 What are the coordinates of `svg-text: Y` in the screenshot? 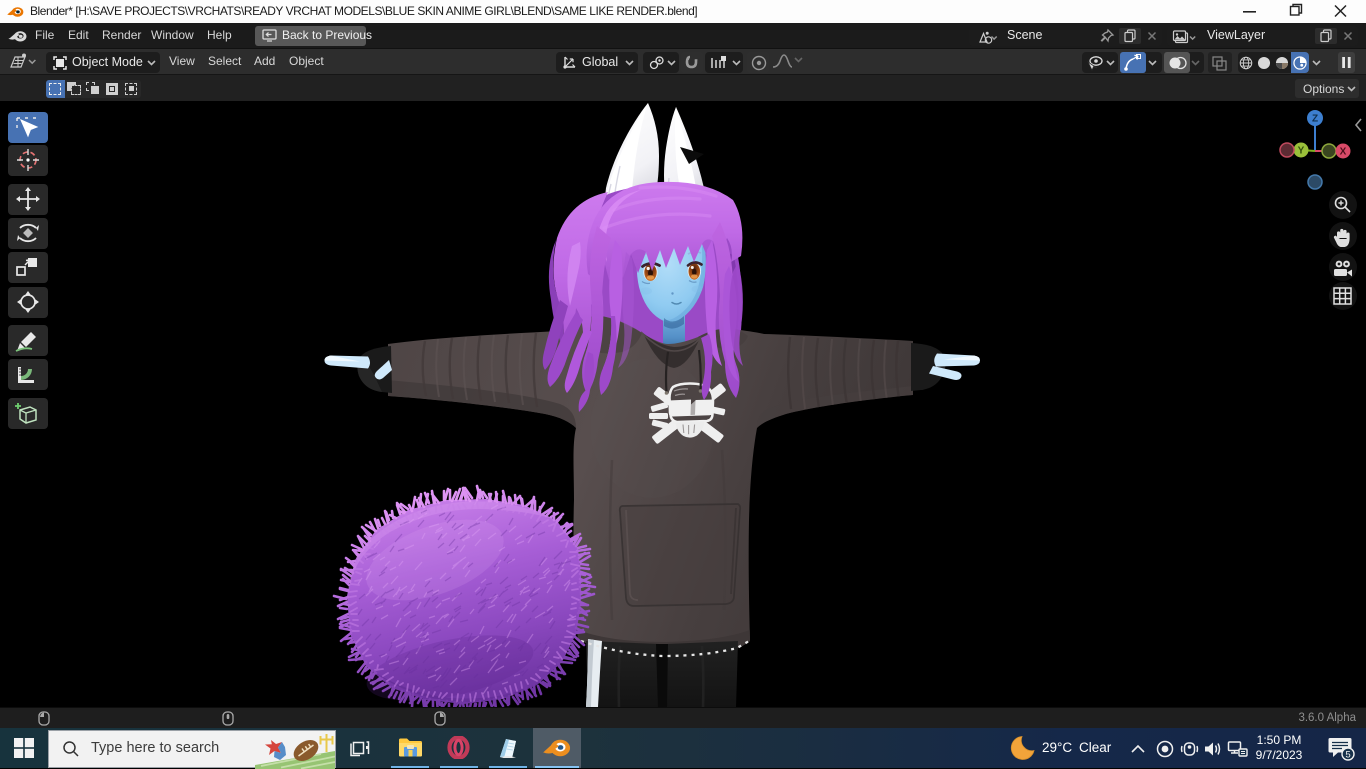 It's located at (1301, 151).